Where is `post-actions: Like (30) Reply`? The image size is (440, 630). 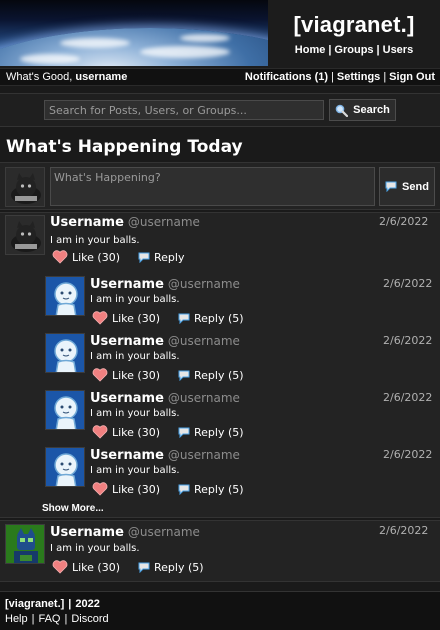 post-actions: Like (30) Reply is located at coordinates (118, 257).